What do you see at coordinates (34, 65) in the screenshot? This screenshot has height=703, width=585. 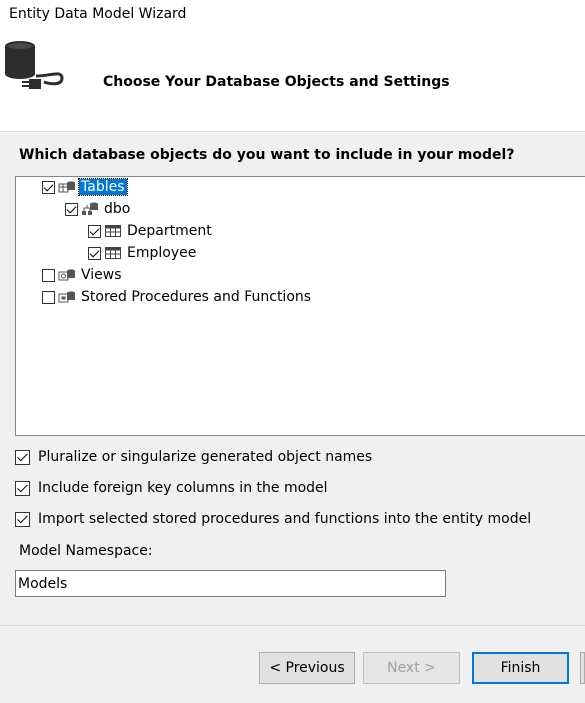 I see `database-connection-icon` at bounding box center [34, 65].